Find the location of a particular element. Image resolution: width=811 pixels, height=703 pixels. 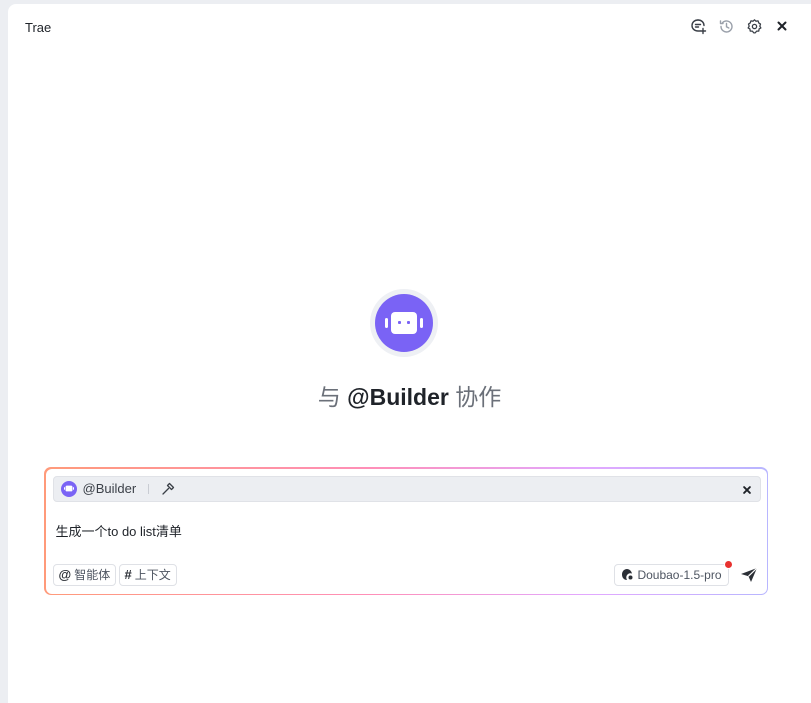

agent-avatar is located at coordinates (404, 323).